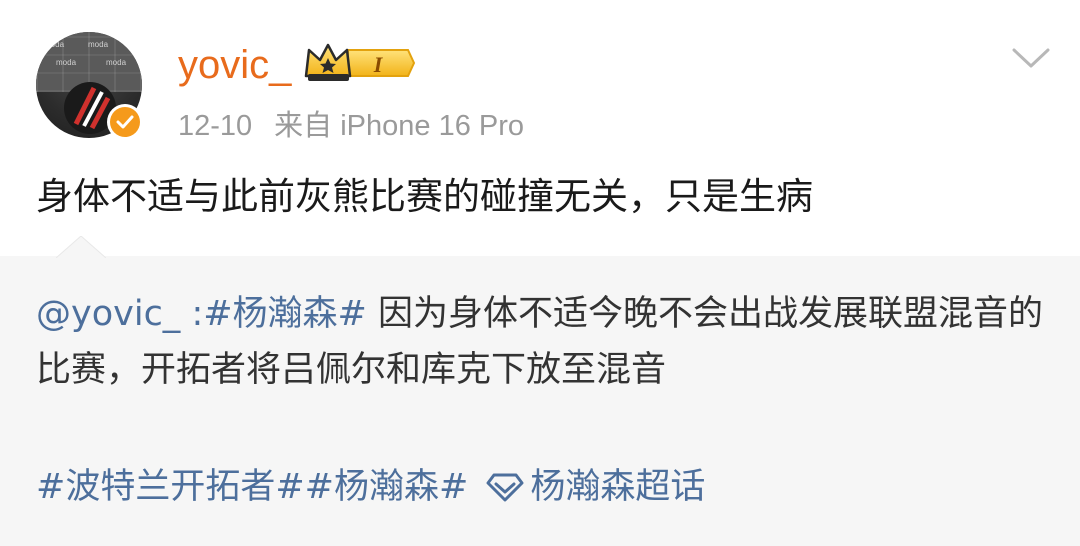 The image size is (1080, 546). What do you see at coordinates (170, 487) in the screenshot?
I see `topic-link: #波特兰开拓者#` at bounding box center [170, 487].